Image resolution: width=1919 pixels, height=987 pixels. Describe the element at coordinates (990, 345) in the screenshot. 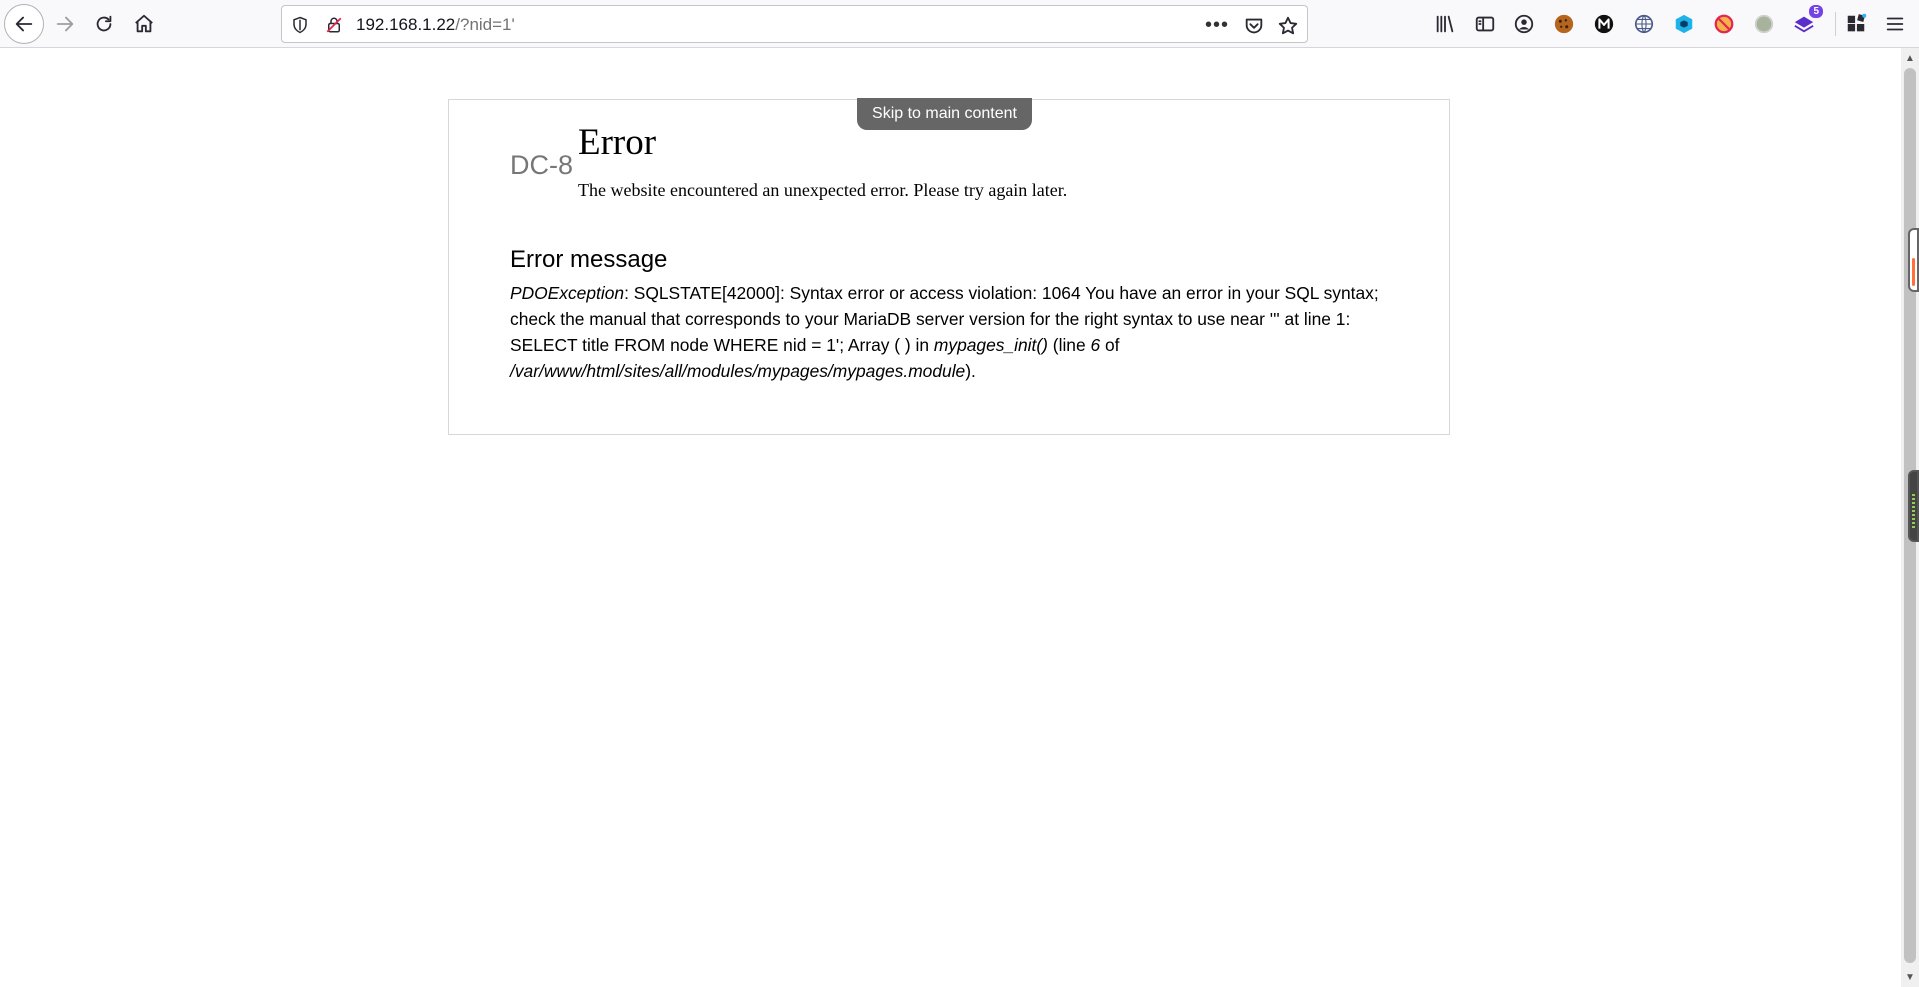

I see `function-name: mypages_init()` at that location.